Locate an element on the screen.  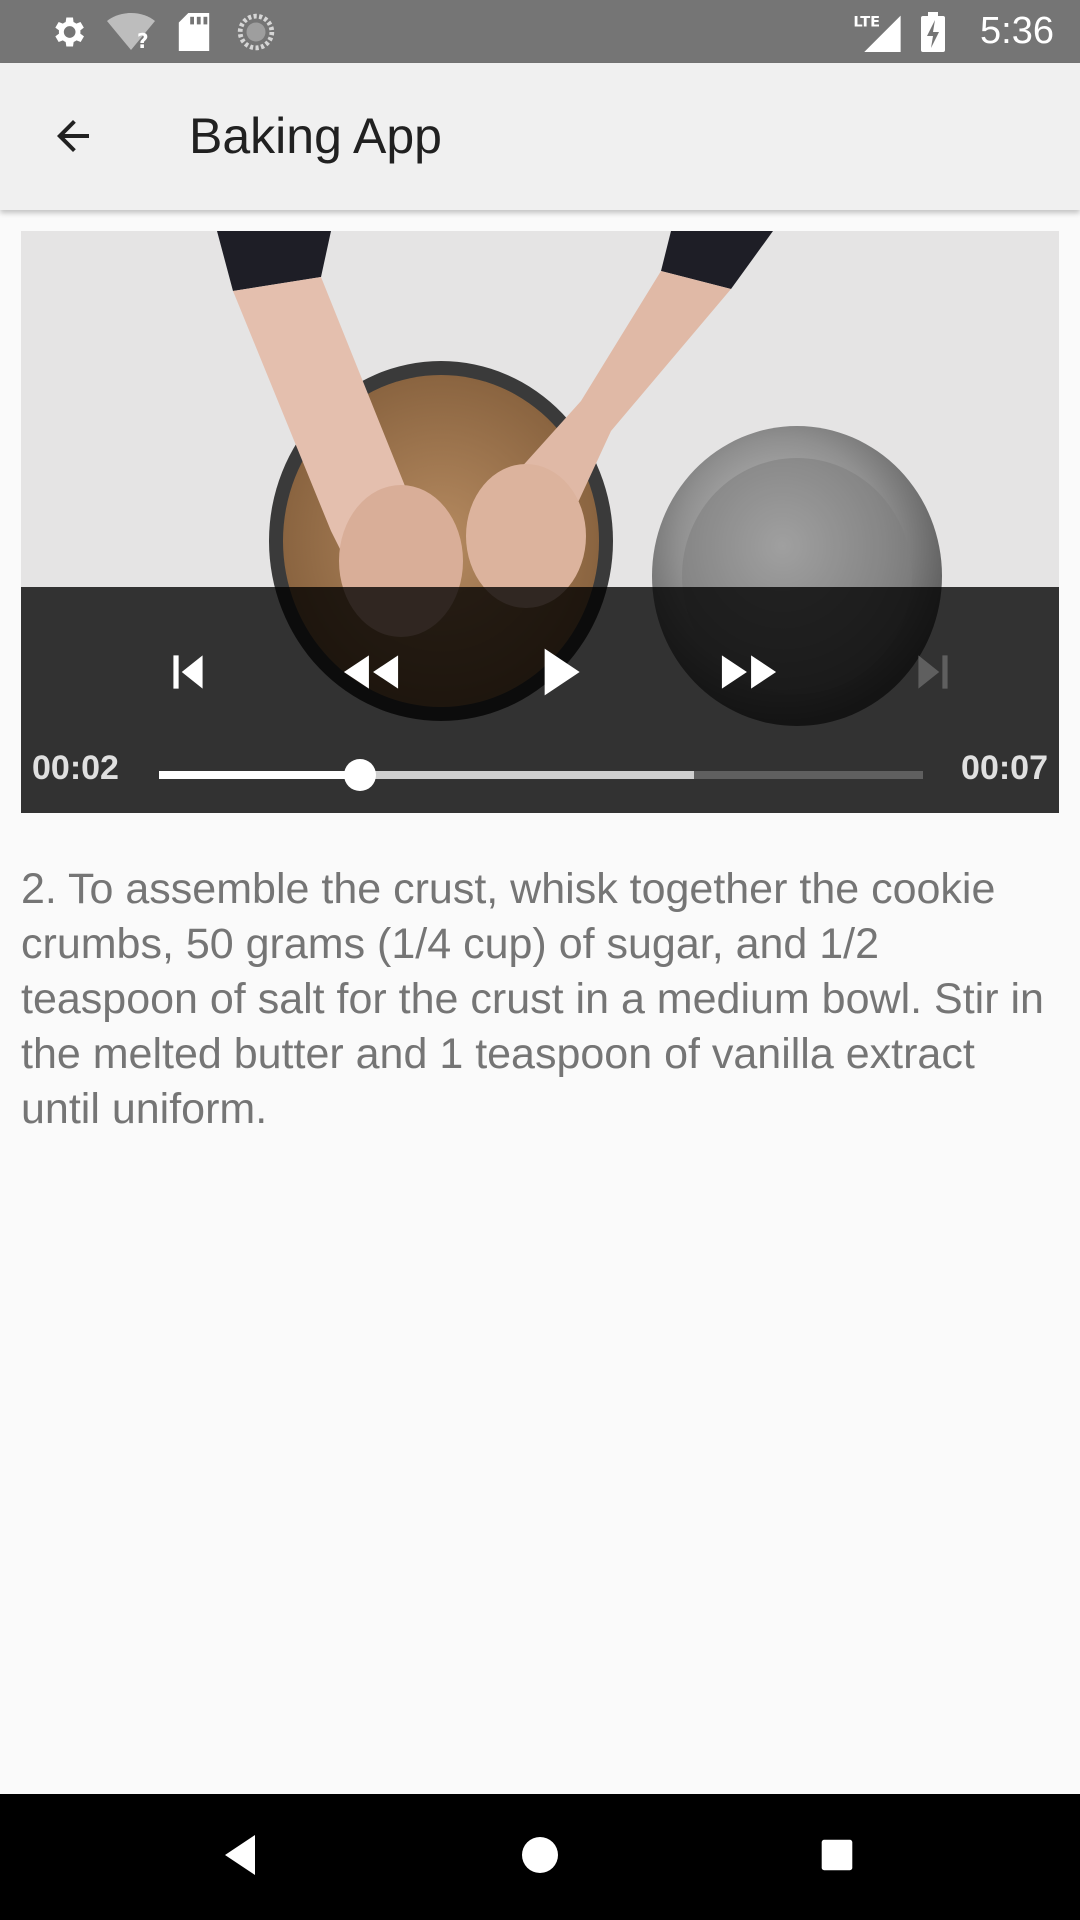
current-time: 00:02 is located at coordinates (75, 768).